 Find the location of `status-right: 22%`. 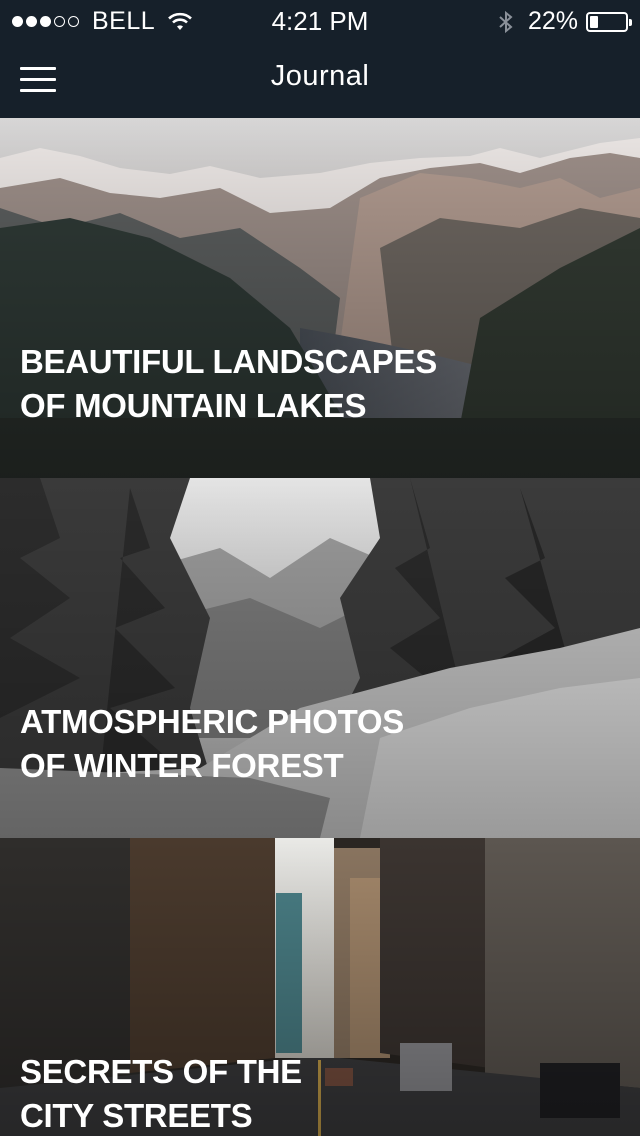

status-right: 22% is located at coordinates (565, 21).